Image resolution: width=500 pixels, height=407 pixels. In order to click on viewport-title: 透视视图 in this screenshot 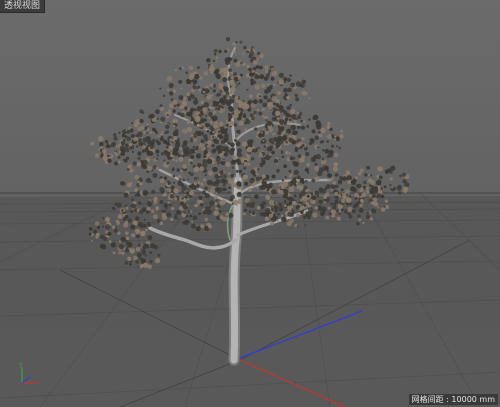, I will do `click(23, 6)`.